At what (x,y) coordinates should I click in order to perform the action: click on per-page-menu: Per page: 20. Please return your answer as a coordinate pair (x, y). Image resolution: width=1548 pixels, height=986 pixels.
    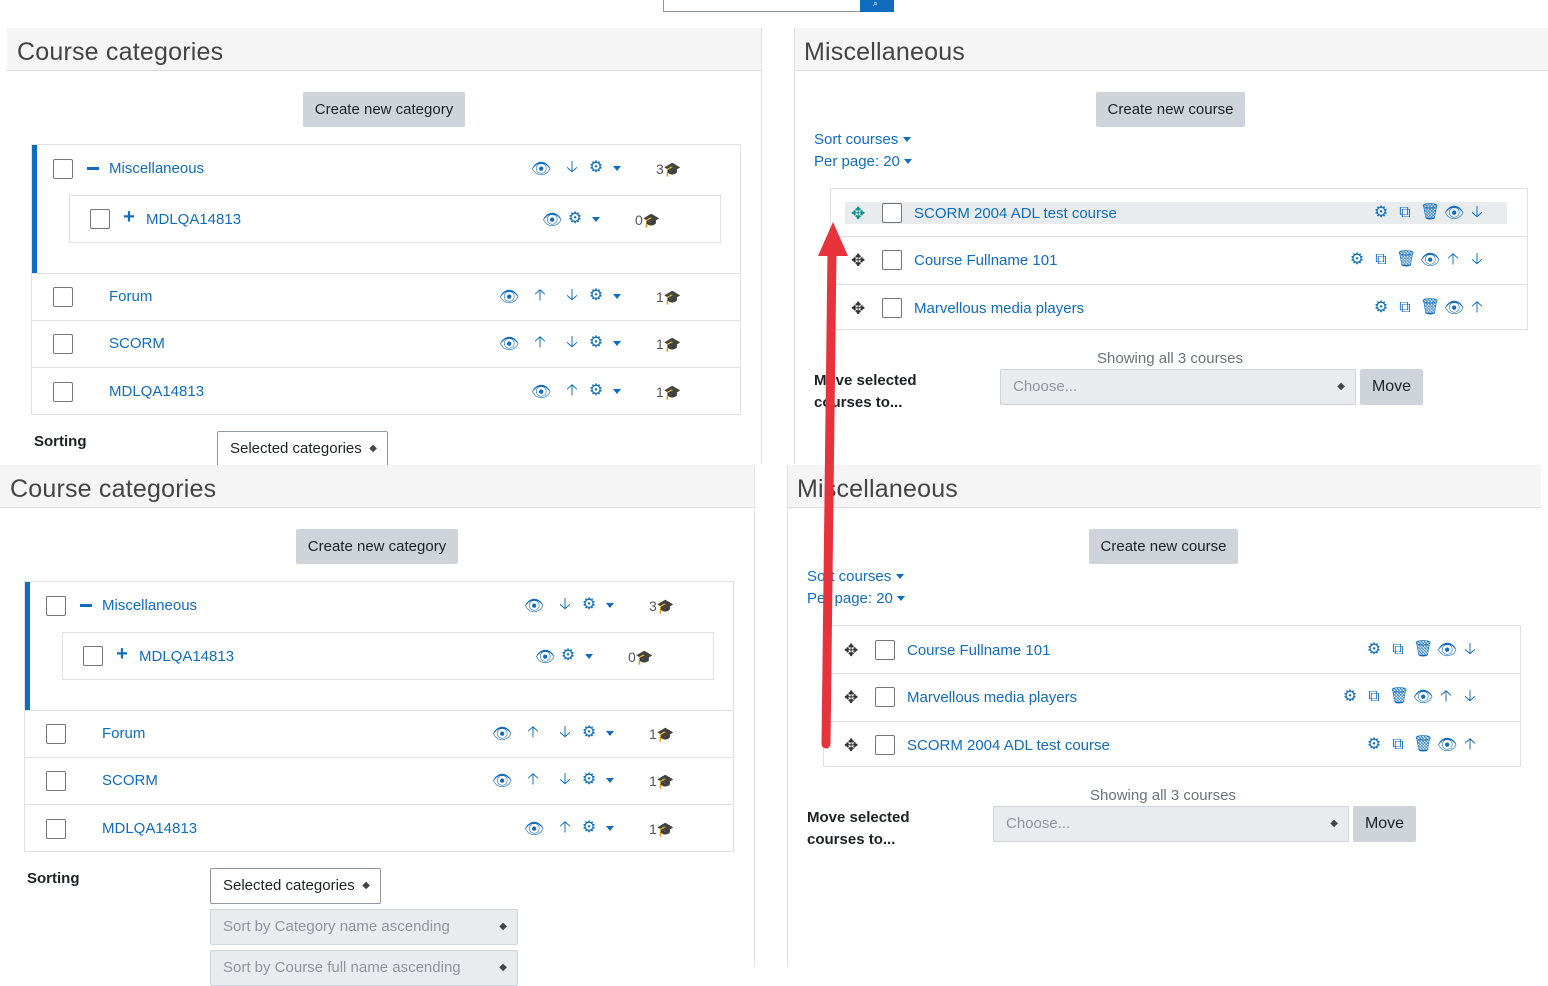
    Looking at the image, I should click on (857, 161).